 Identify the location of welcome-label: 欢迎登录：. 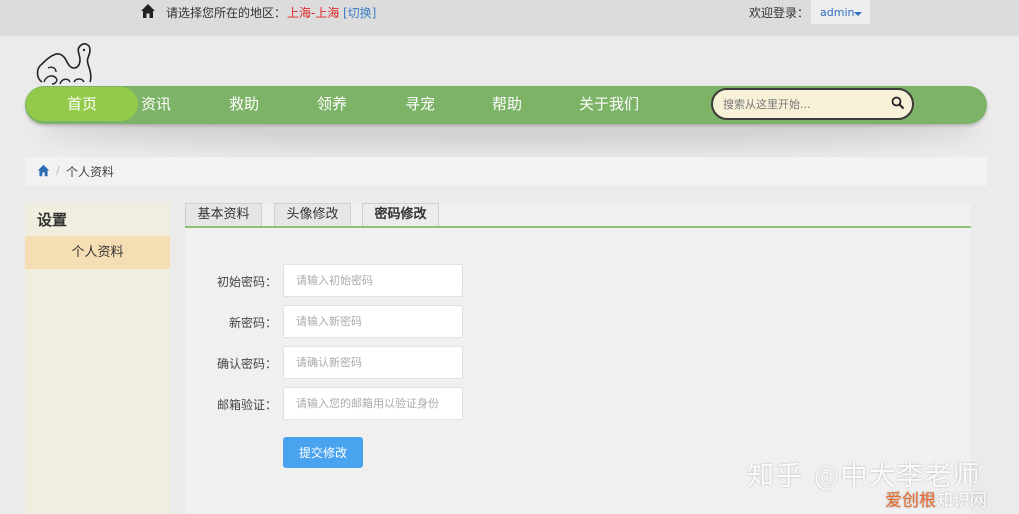
(779, 13).